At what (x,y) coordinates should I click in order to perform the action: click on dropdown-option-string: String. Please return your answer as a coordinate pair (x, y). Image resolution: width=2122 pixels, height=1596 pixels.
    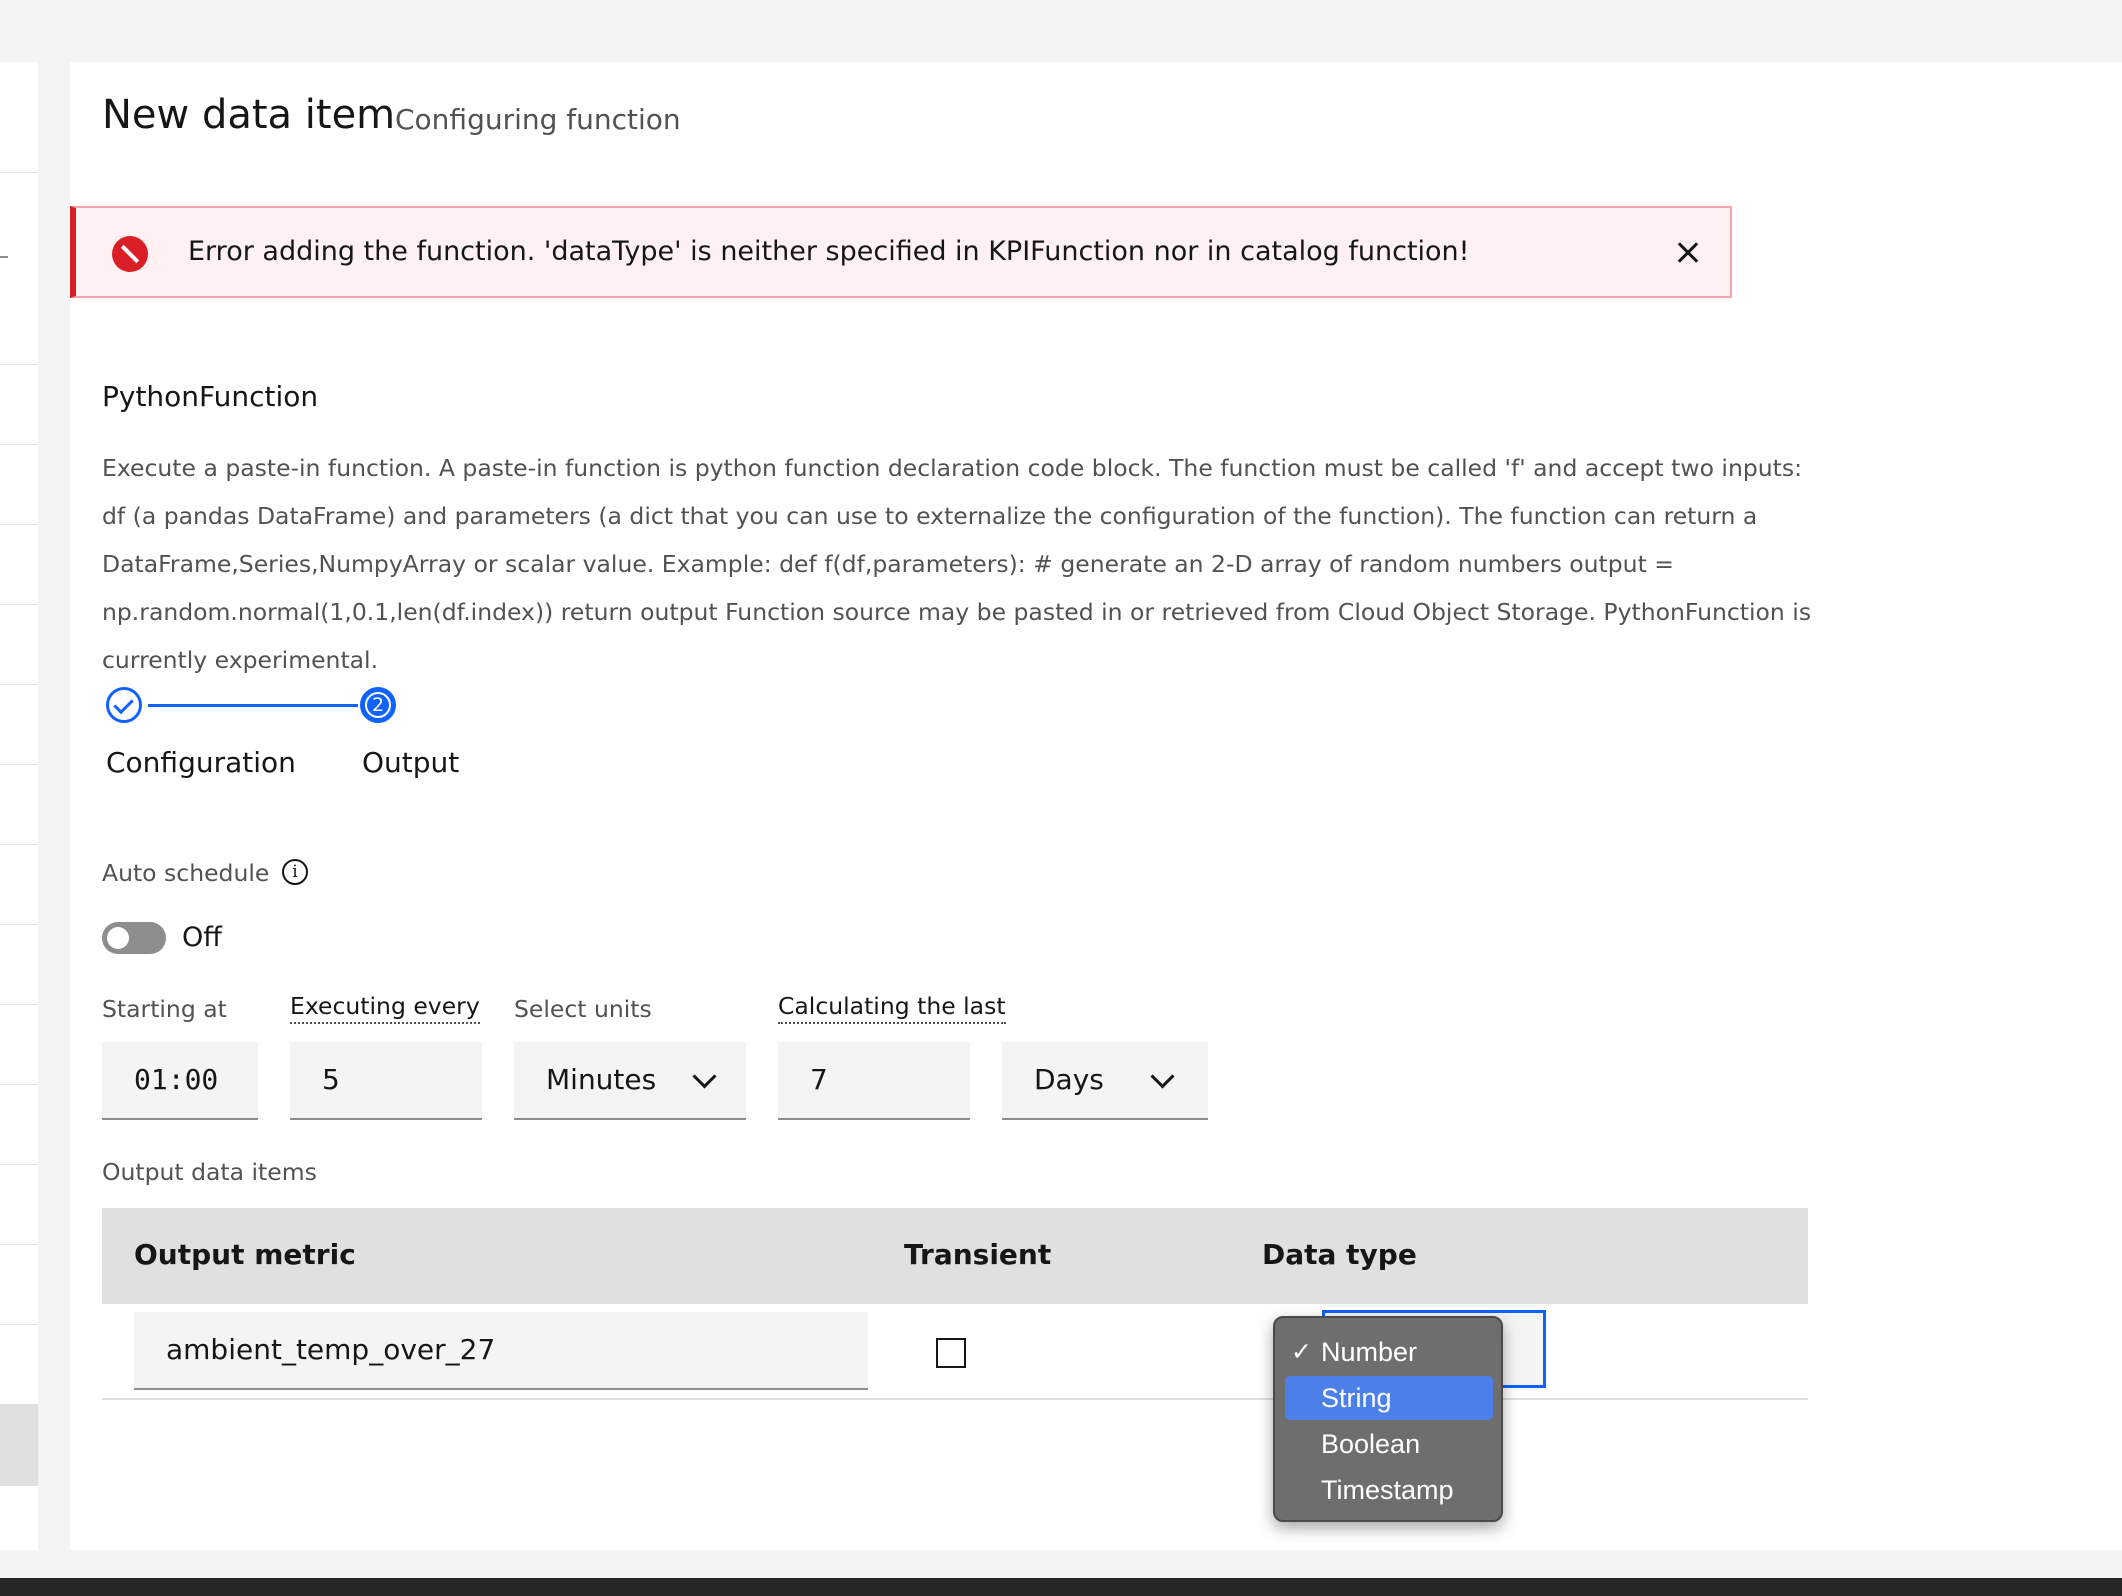
    Looking at the image, I should click on (1389, 1398).